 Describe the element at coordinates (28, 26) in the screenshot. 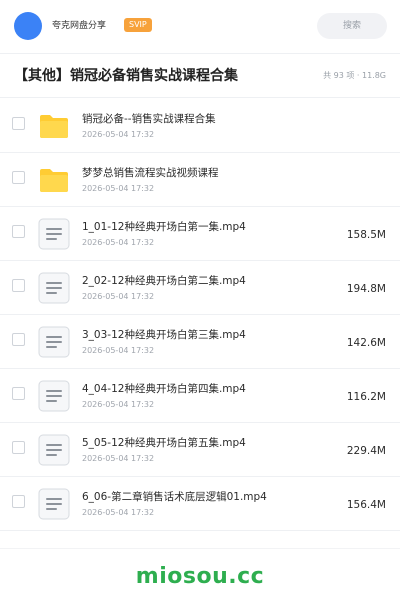

I see `avatar` at that location.